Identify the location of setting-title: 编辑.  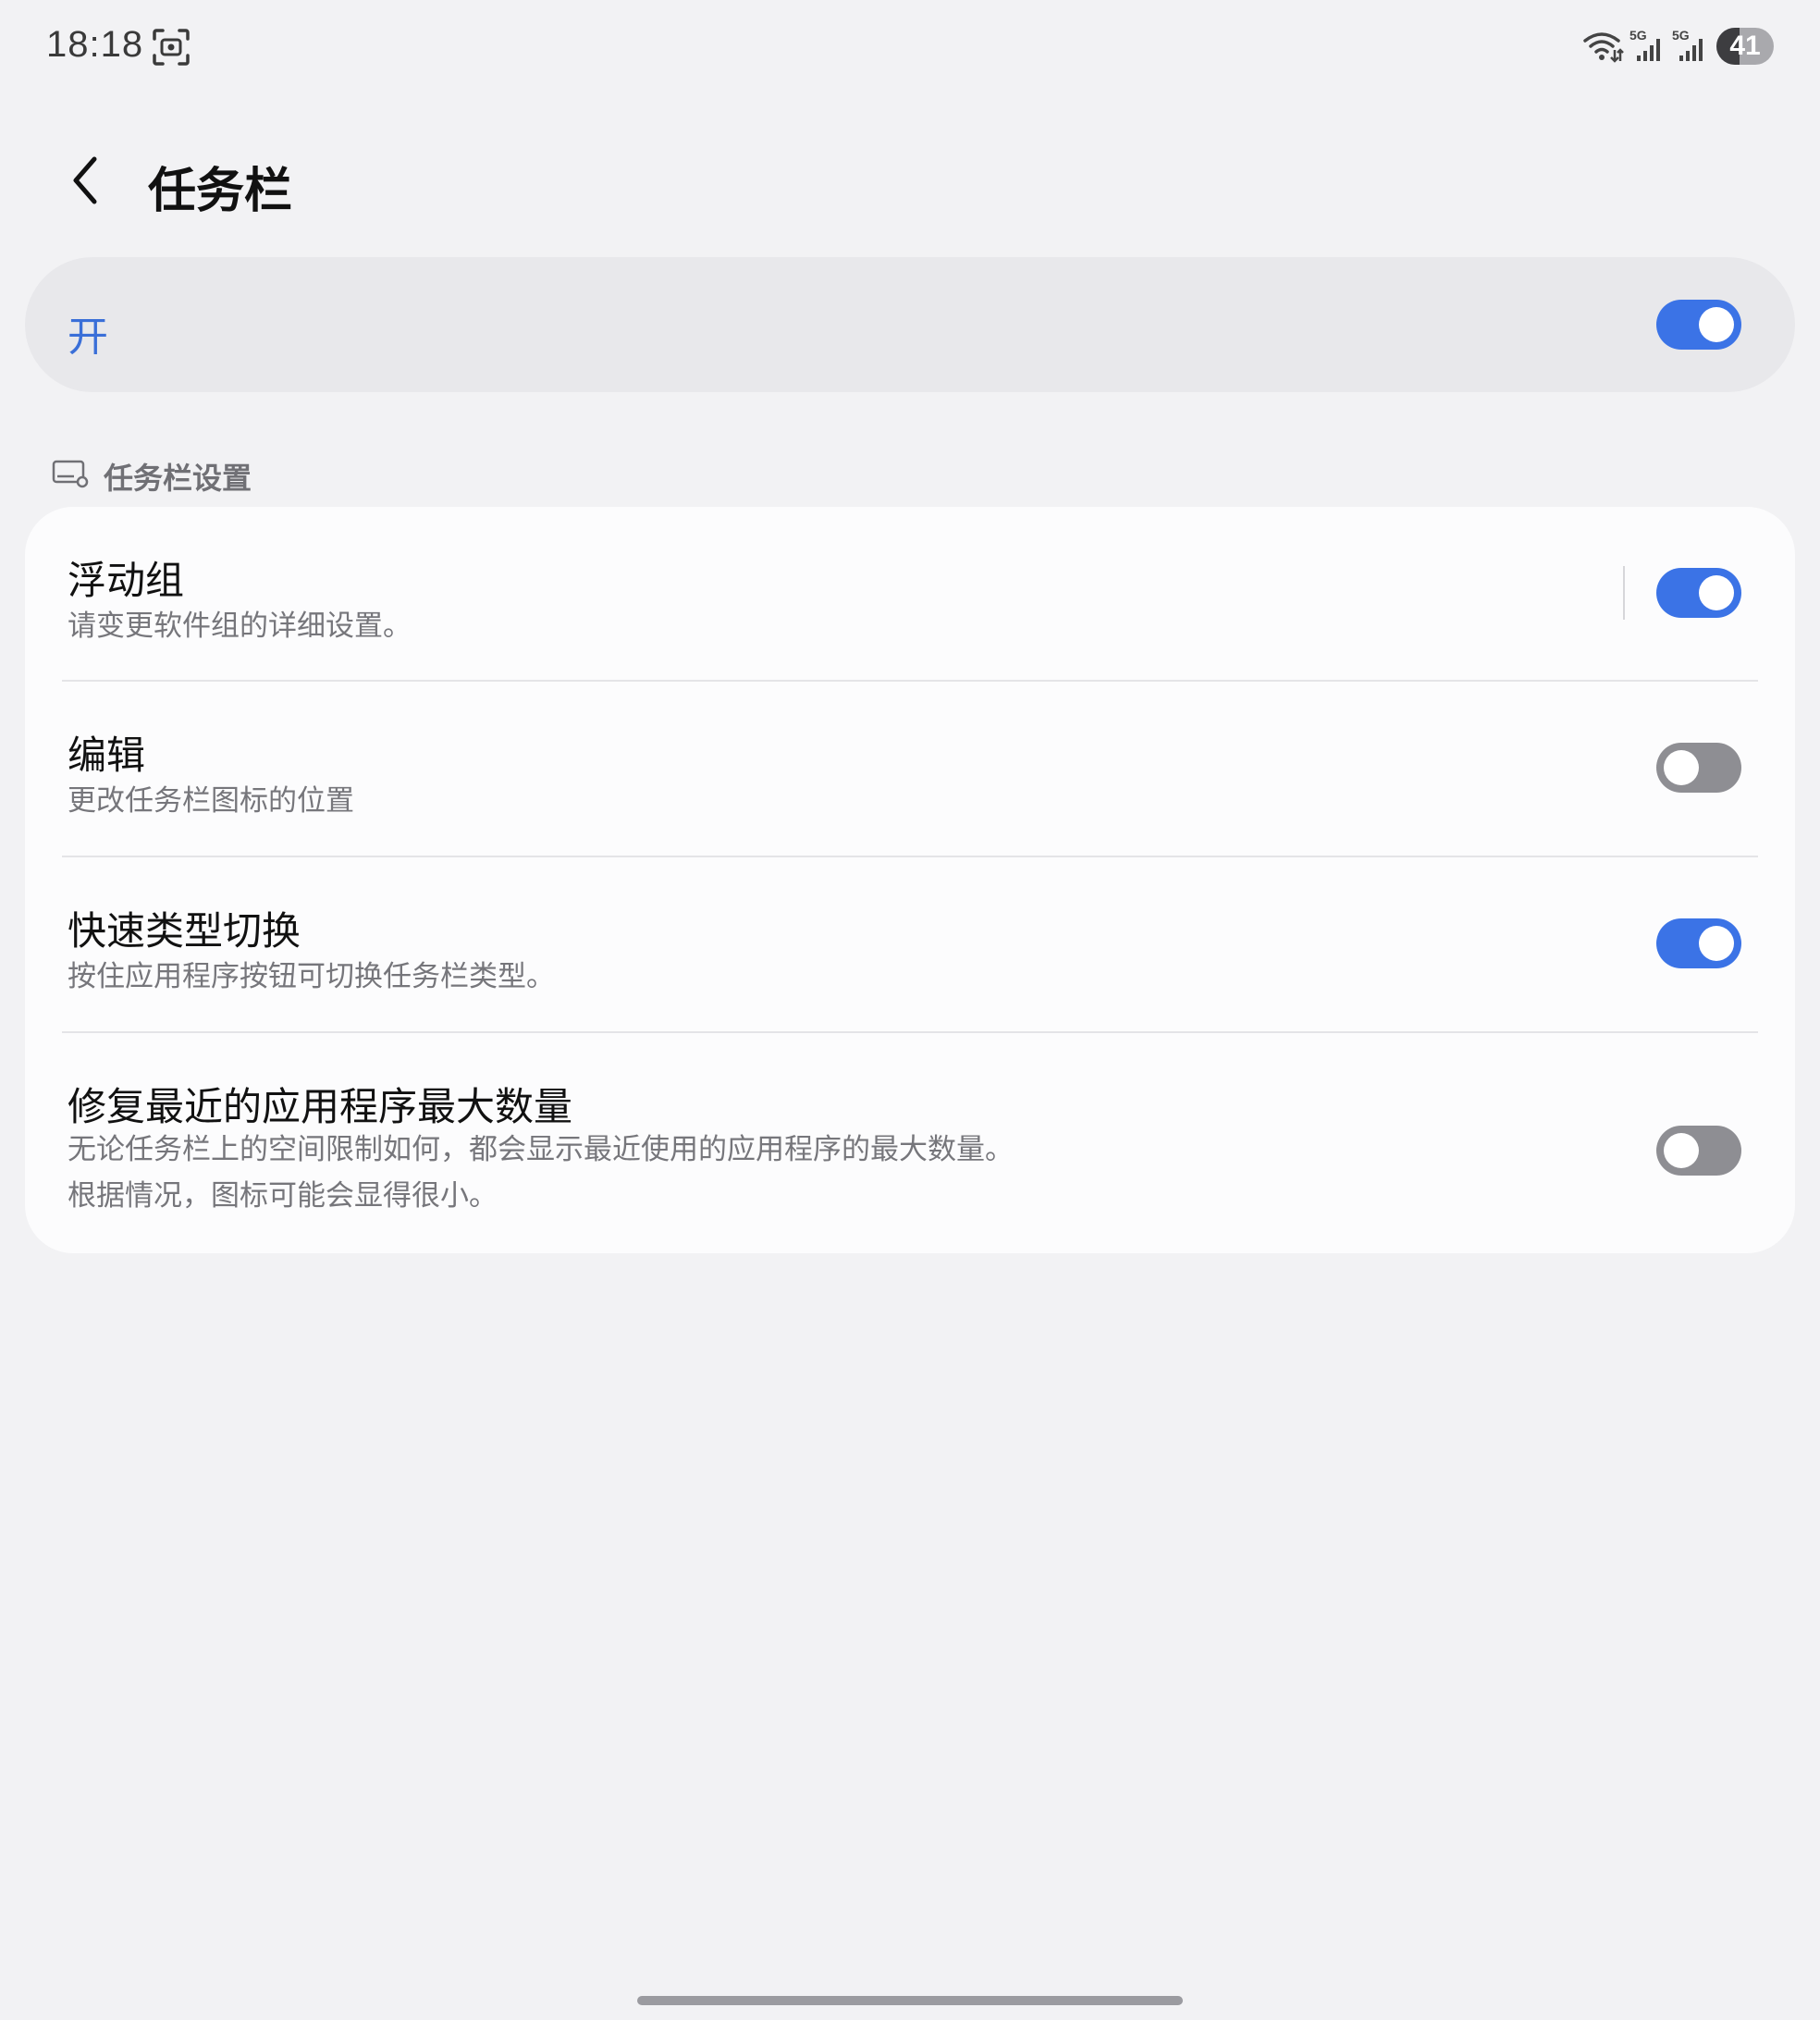
(107, 756).